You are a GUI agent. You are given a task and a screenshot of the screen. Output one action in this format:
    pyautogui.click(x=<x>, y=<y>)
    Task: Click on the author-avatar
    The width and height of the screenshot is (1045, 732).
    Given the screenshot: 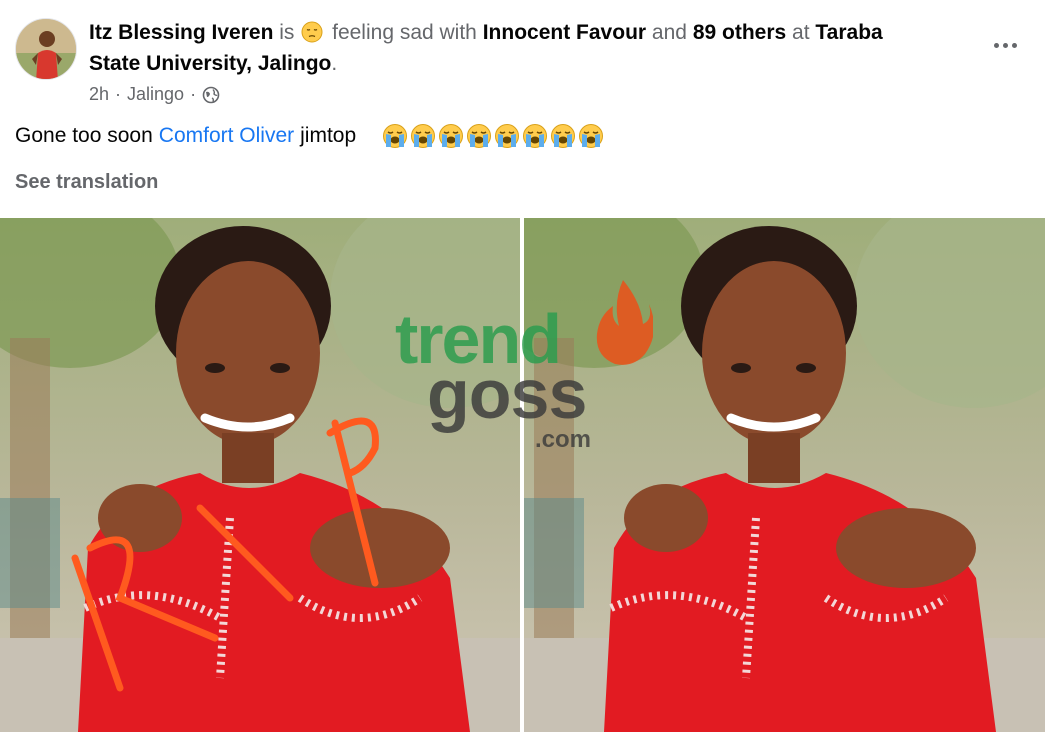 What is the action you would take?
    pyautogui.click(x=46, y=49)
    